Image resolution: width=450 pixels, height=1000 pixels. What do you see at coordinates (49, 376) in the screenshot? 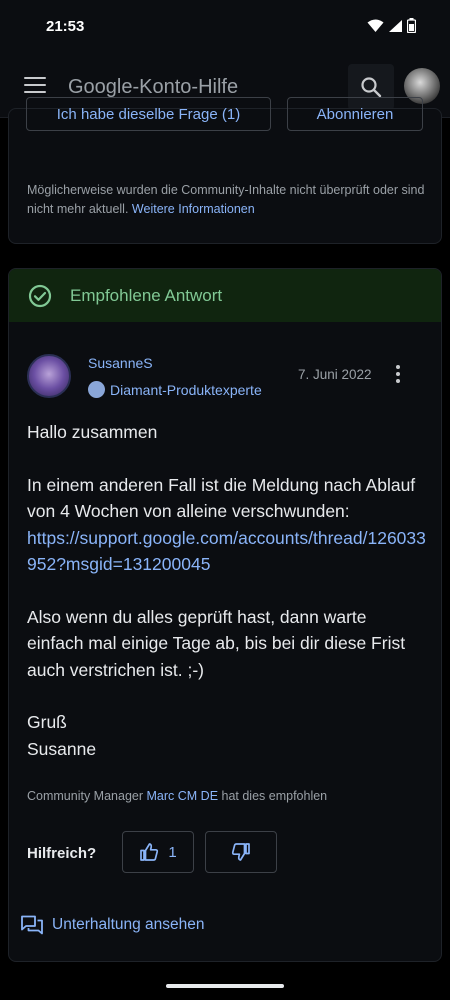
I see `author-avatar` at bounding box center [49, 376].